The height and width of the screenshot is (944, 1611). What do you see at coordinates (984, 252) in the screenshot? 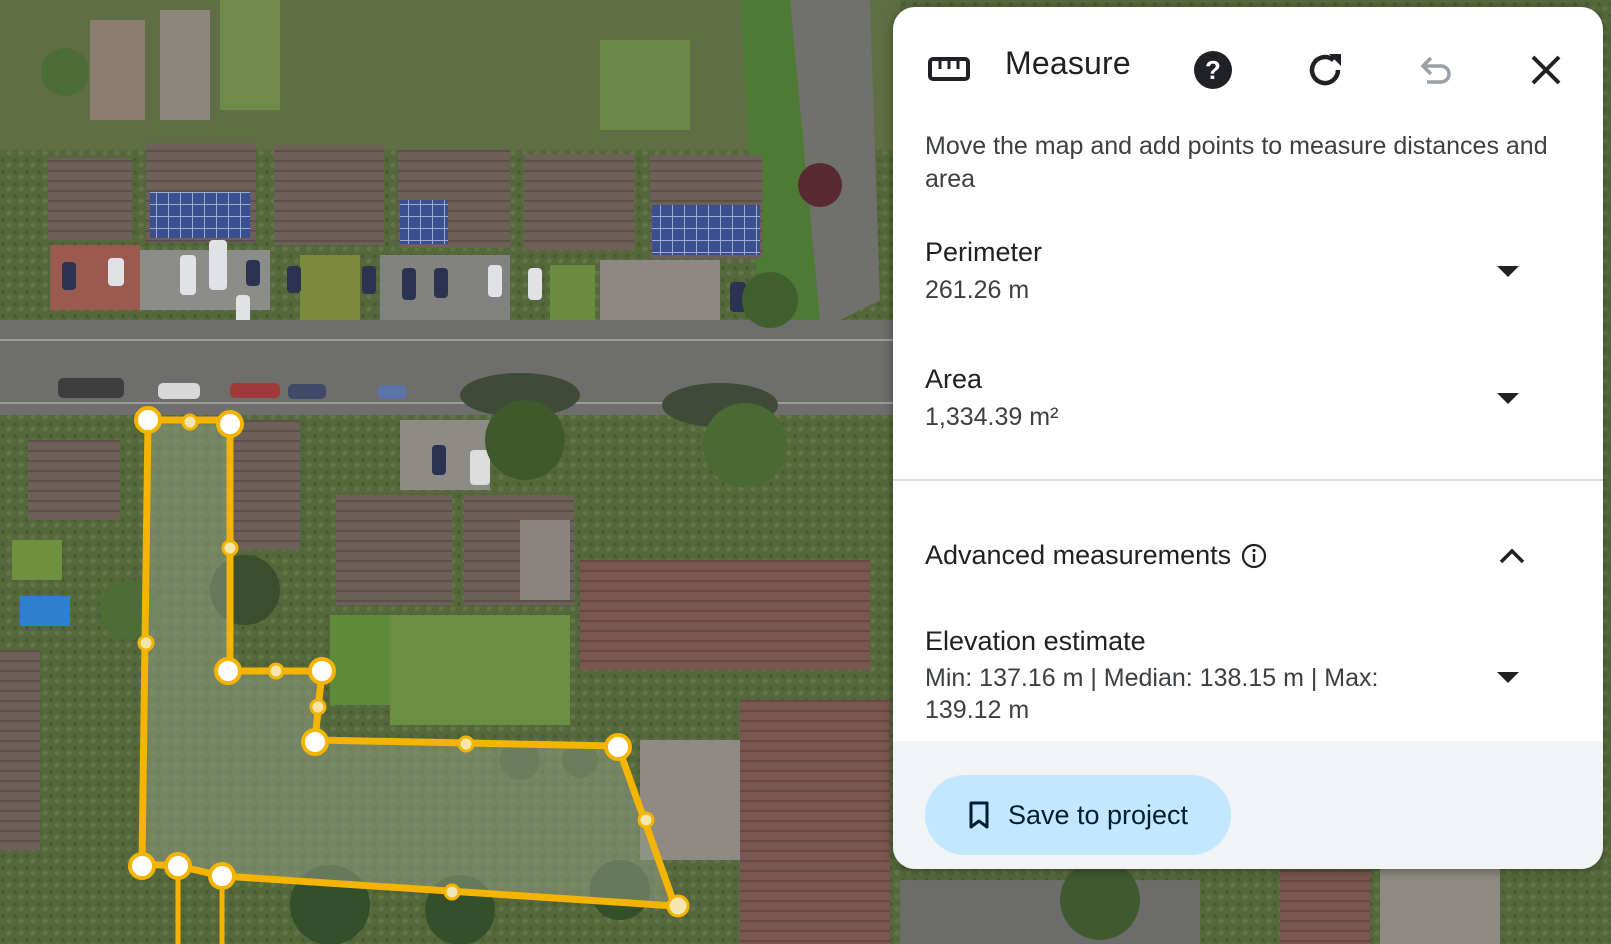
I see `perimeter-label: Perimeter` at bounding box center [984, 252].